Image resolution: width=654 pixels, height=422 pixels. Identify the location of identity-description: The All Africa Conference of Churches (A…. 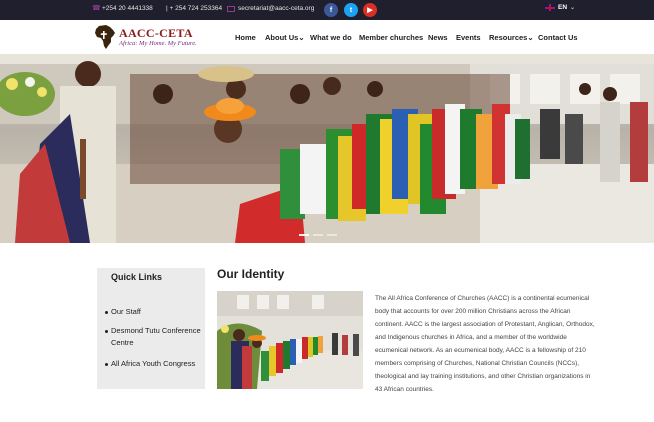
(485, 344).